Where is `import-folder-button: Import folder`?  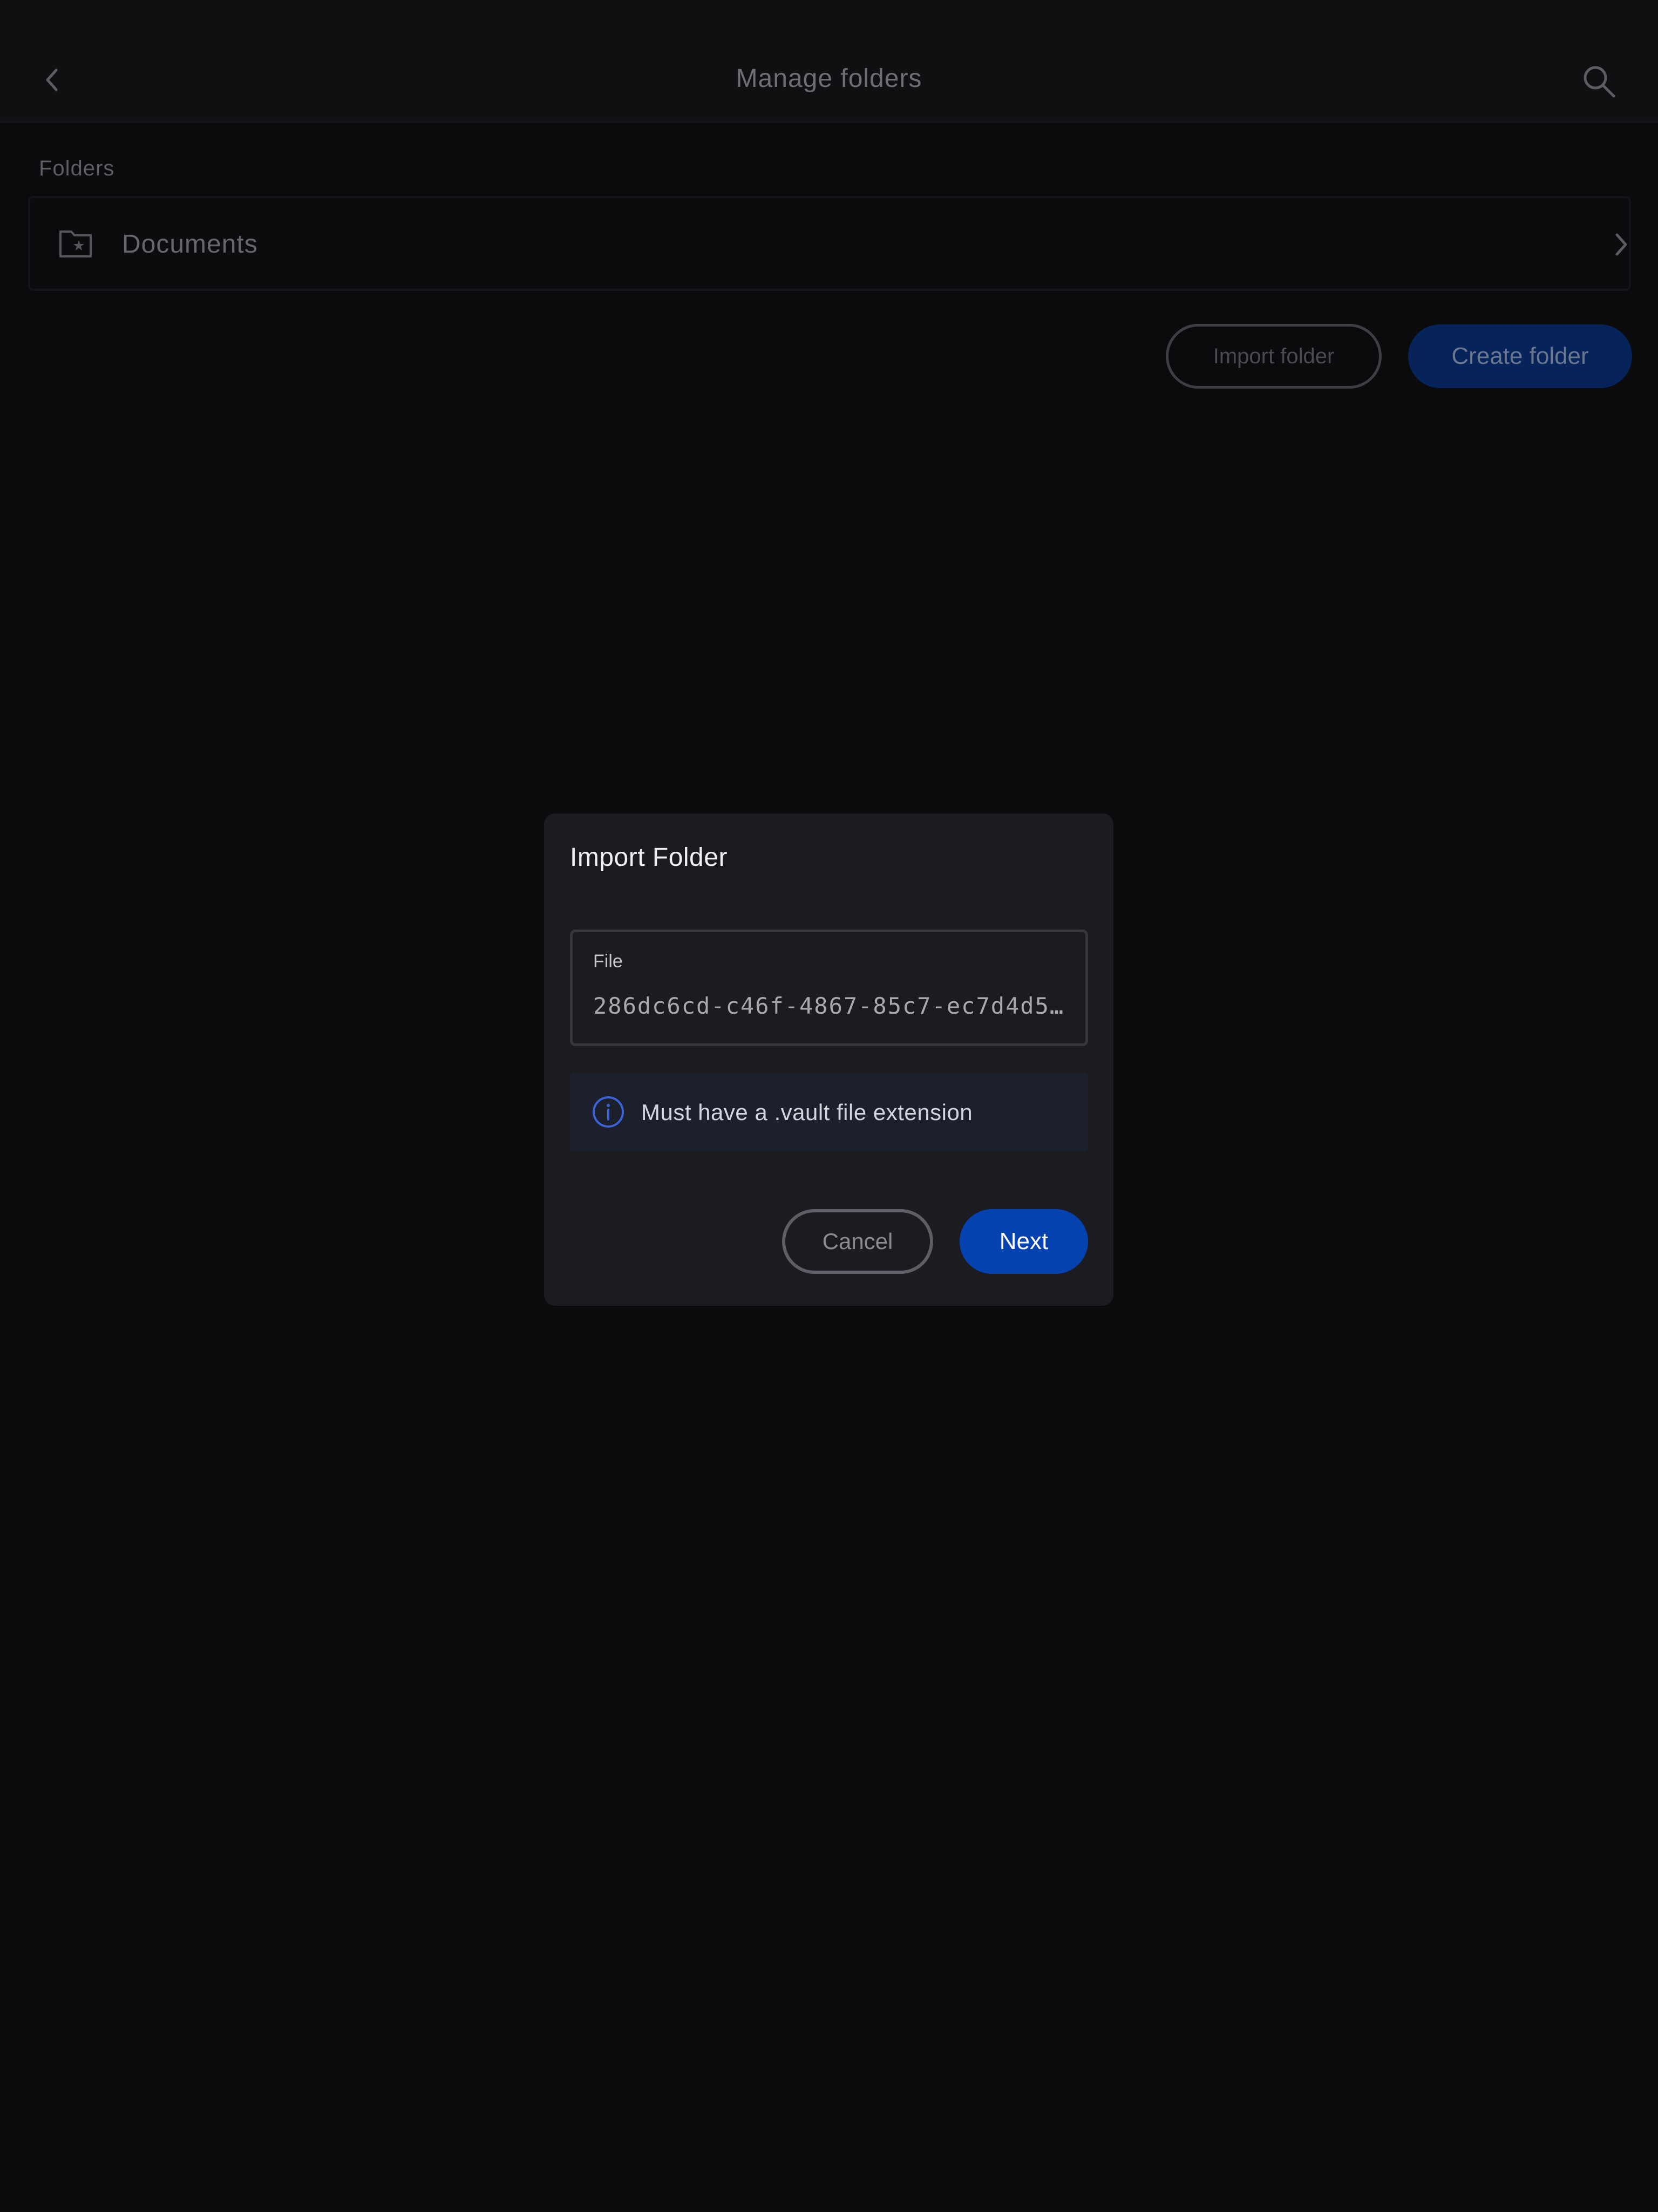 import-folder-button: Import folder is located at coordinates (1274, 356).